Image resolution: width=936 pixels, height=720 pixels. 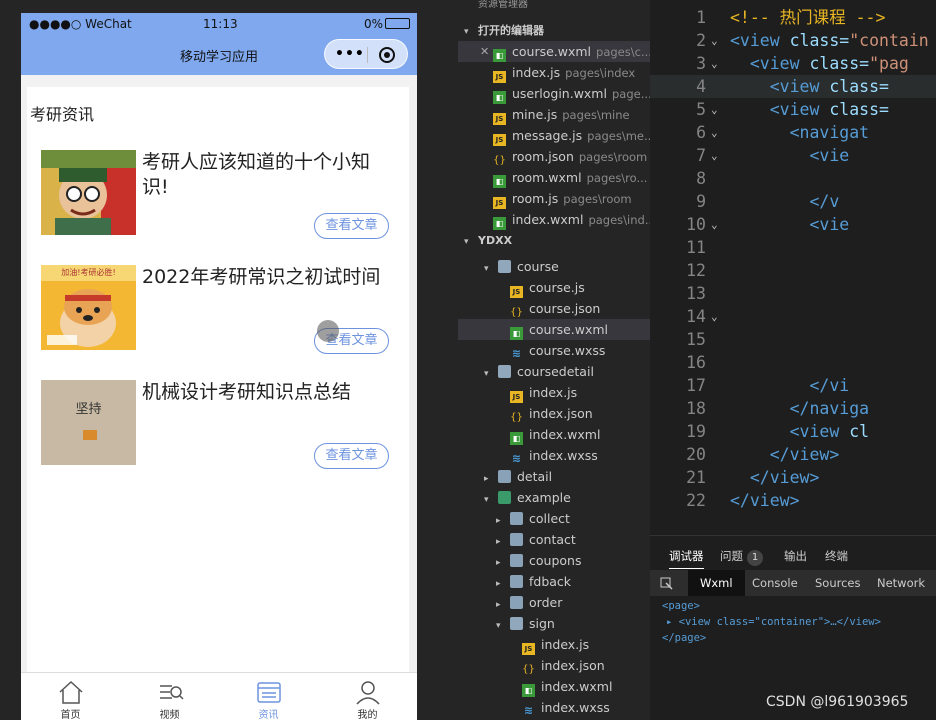 I want to click on code-text: </view>, so click(x=765, y=500).